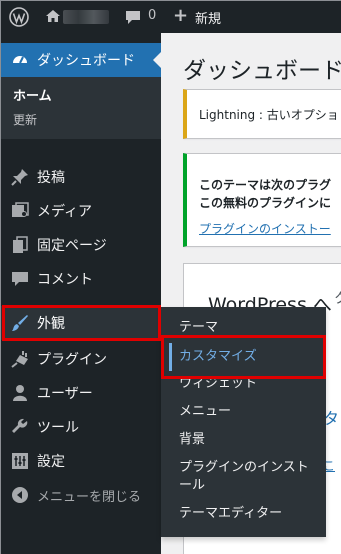  I want to click on settings-icon, so click(20, 463).